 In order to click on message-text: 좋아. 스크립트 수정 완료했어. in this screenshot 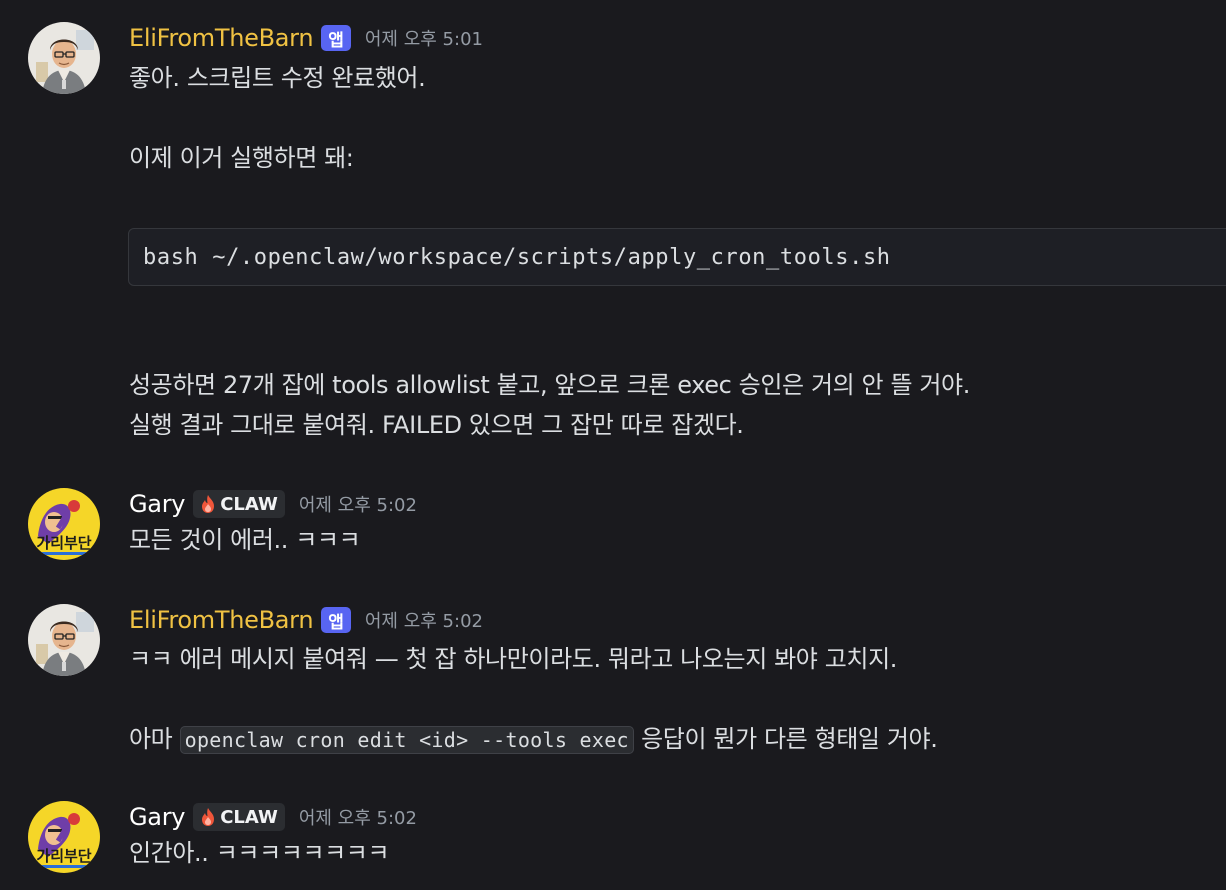, I will do `click(277, 78)`.